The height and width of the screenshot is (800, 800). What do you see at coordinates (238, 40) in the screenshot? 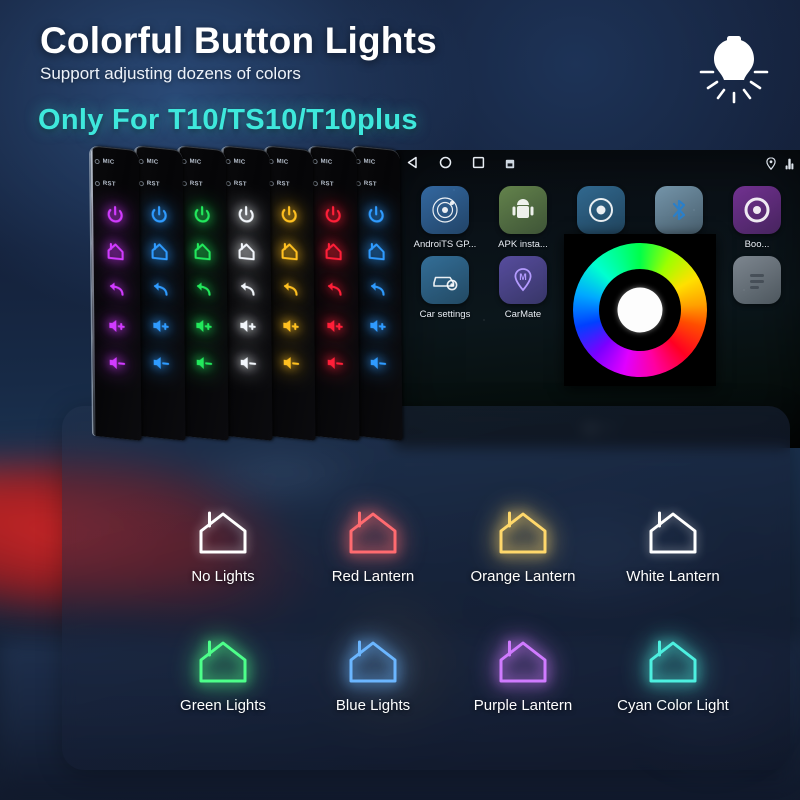
I see `page-title: Colorful Button Lights` at bounding box center [238, 40].